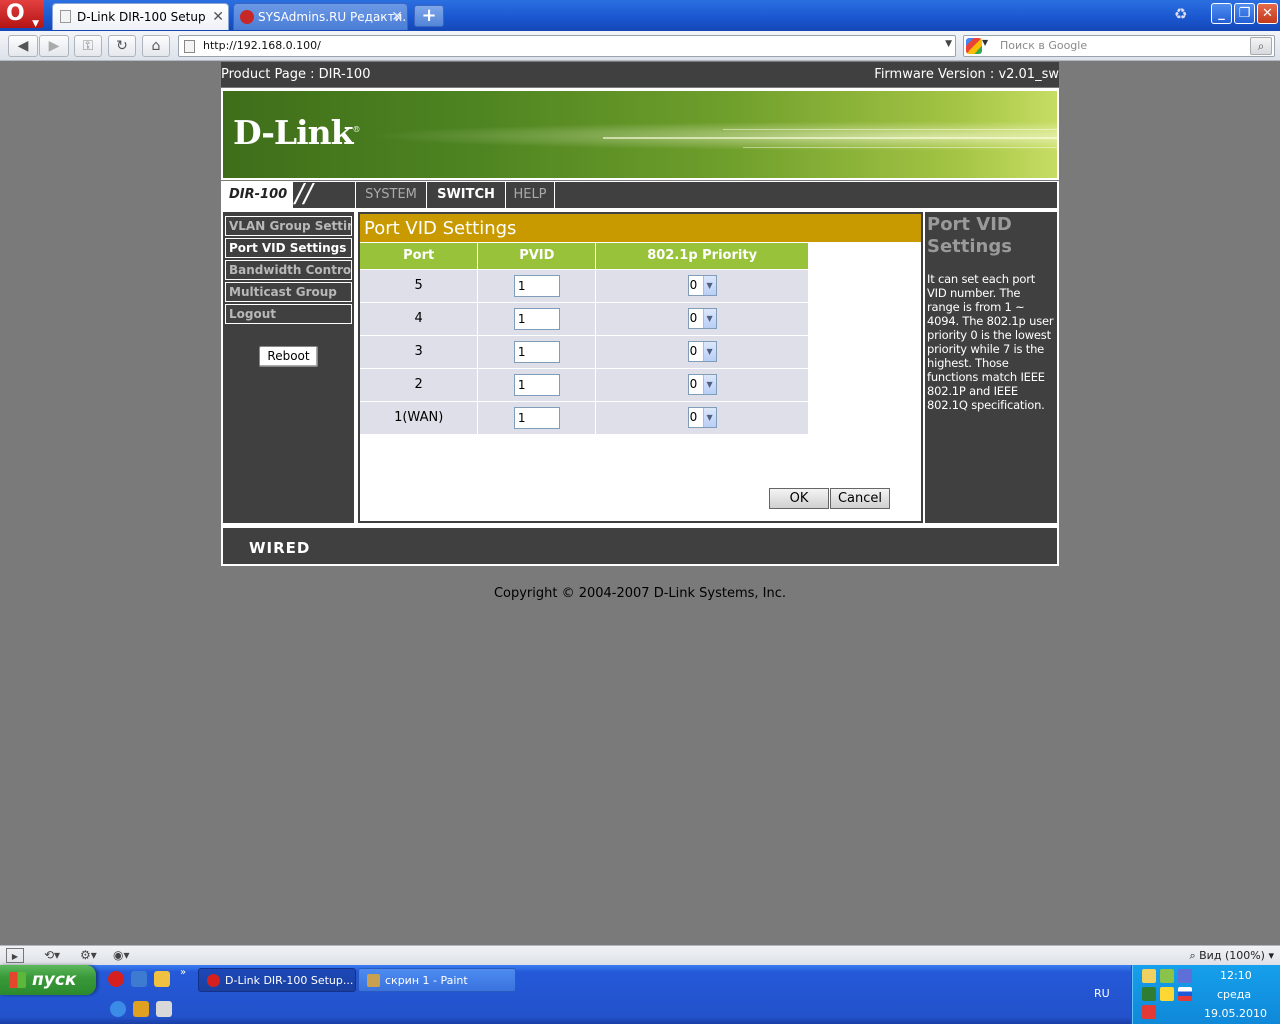  I want to click on forward-button: ▶, so click(54, 46).